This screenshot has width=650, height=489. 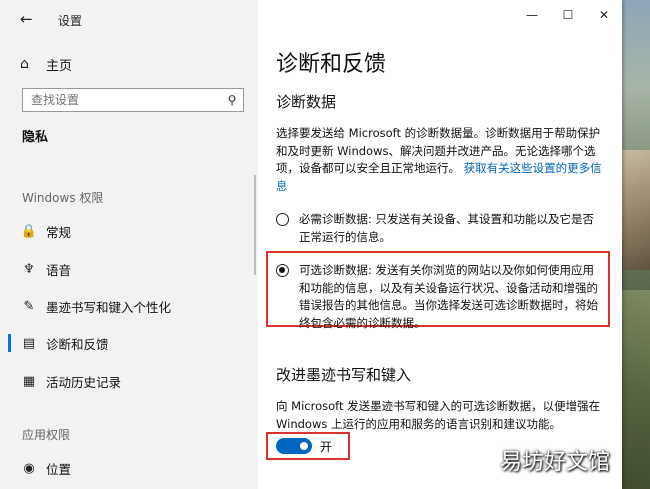 What do you see at coordinates (129, 468) in the screenshot?
I see `sidebar-item-location: ◉ 位置` at bounding box center [129, 468].